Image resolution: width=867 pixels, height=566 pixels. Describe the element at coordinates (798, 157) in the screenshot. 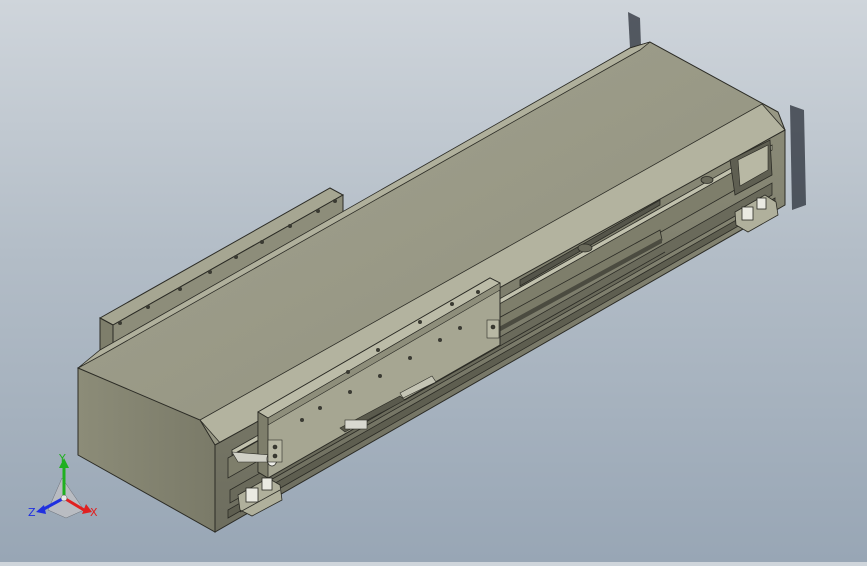

I see `shadow-right` at that location.